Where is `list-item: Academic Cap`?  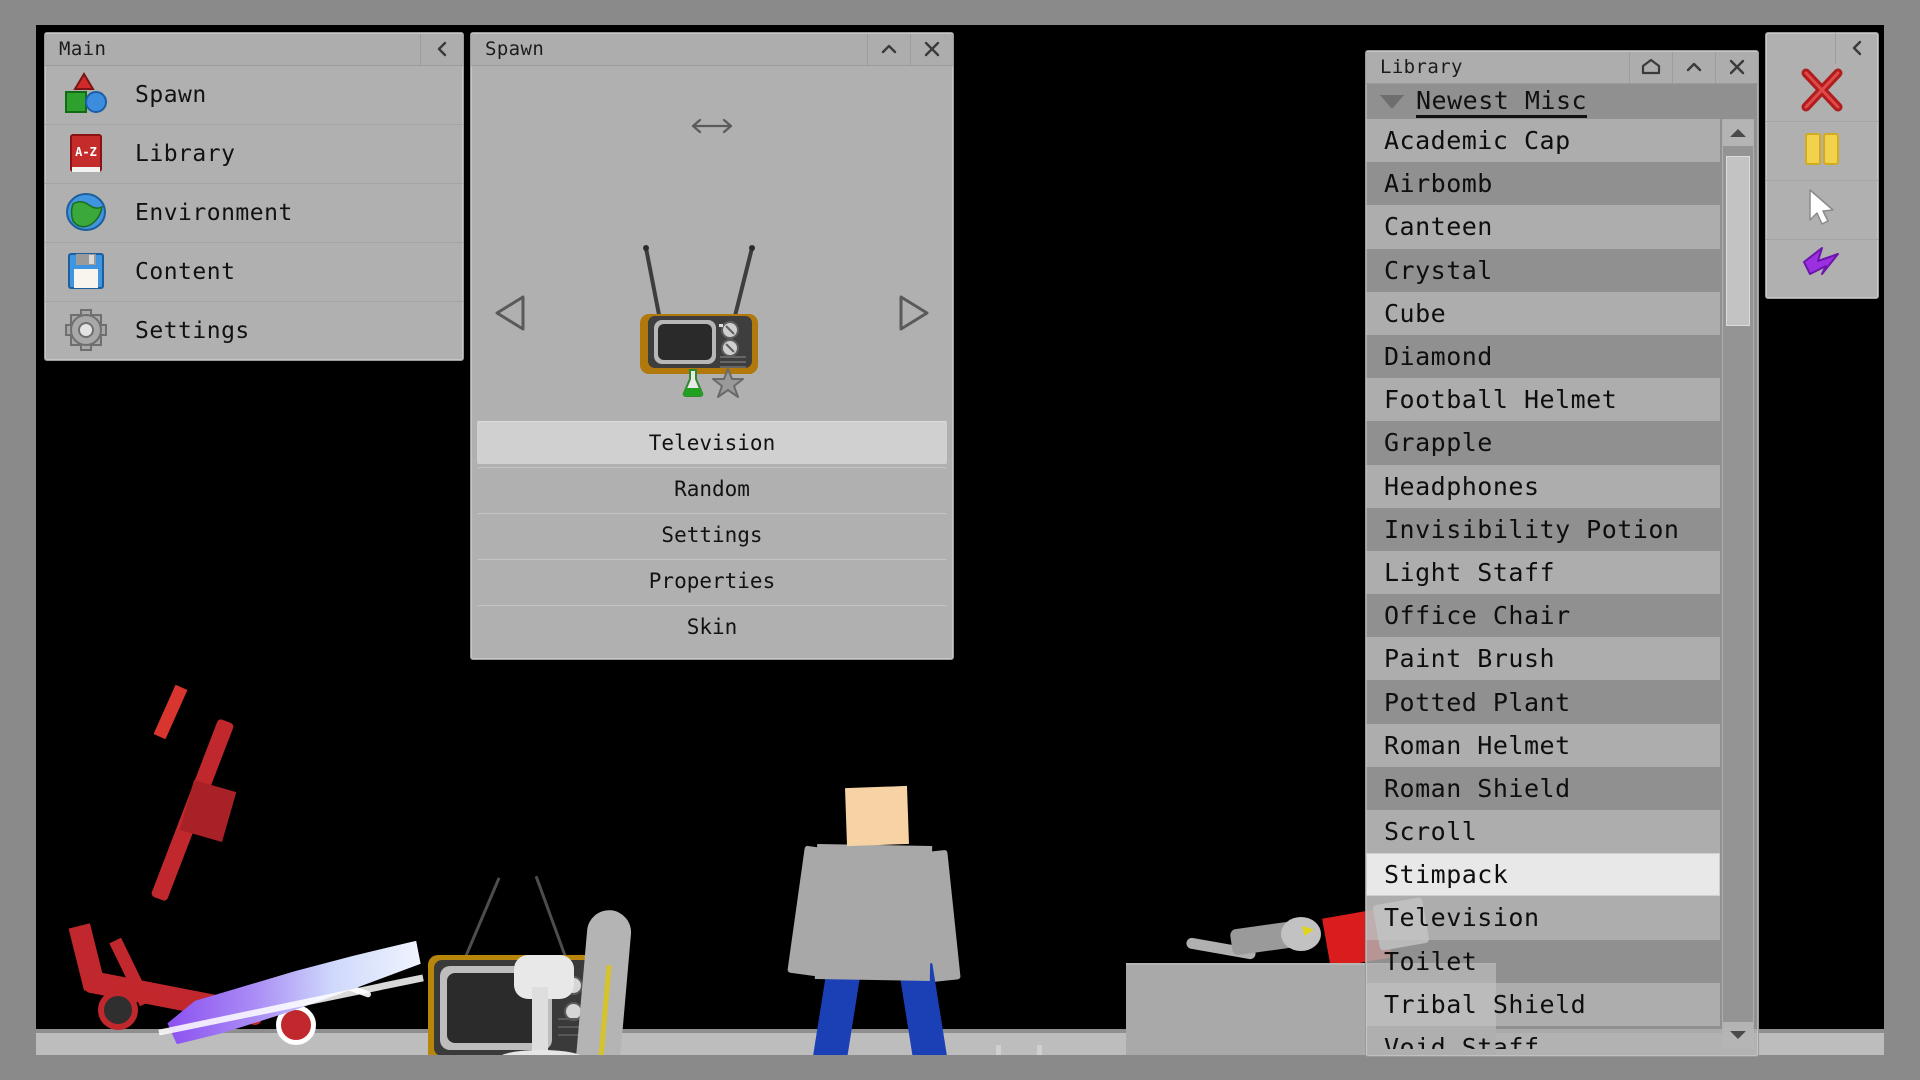 list-item: Academic Cap is located at coordinates (1543, 141).